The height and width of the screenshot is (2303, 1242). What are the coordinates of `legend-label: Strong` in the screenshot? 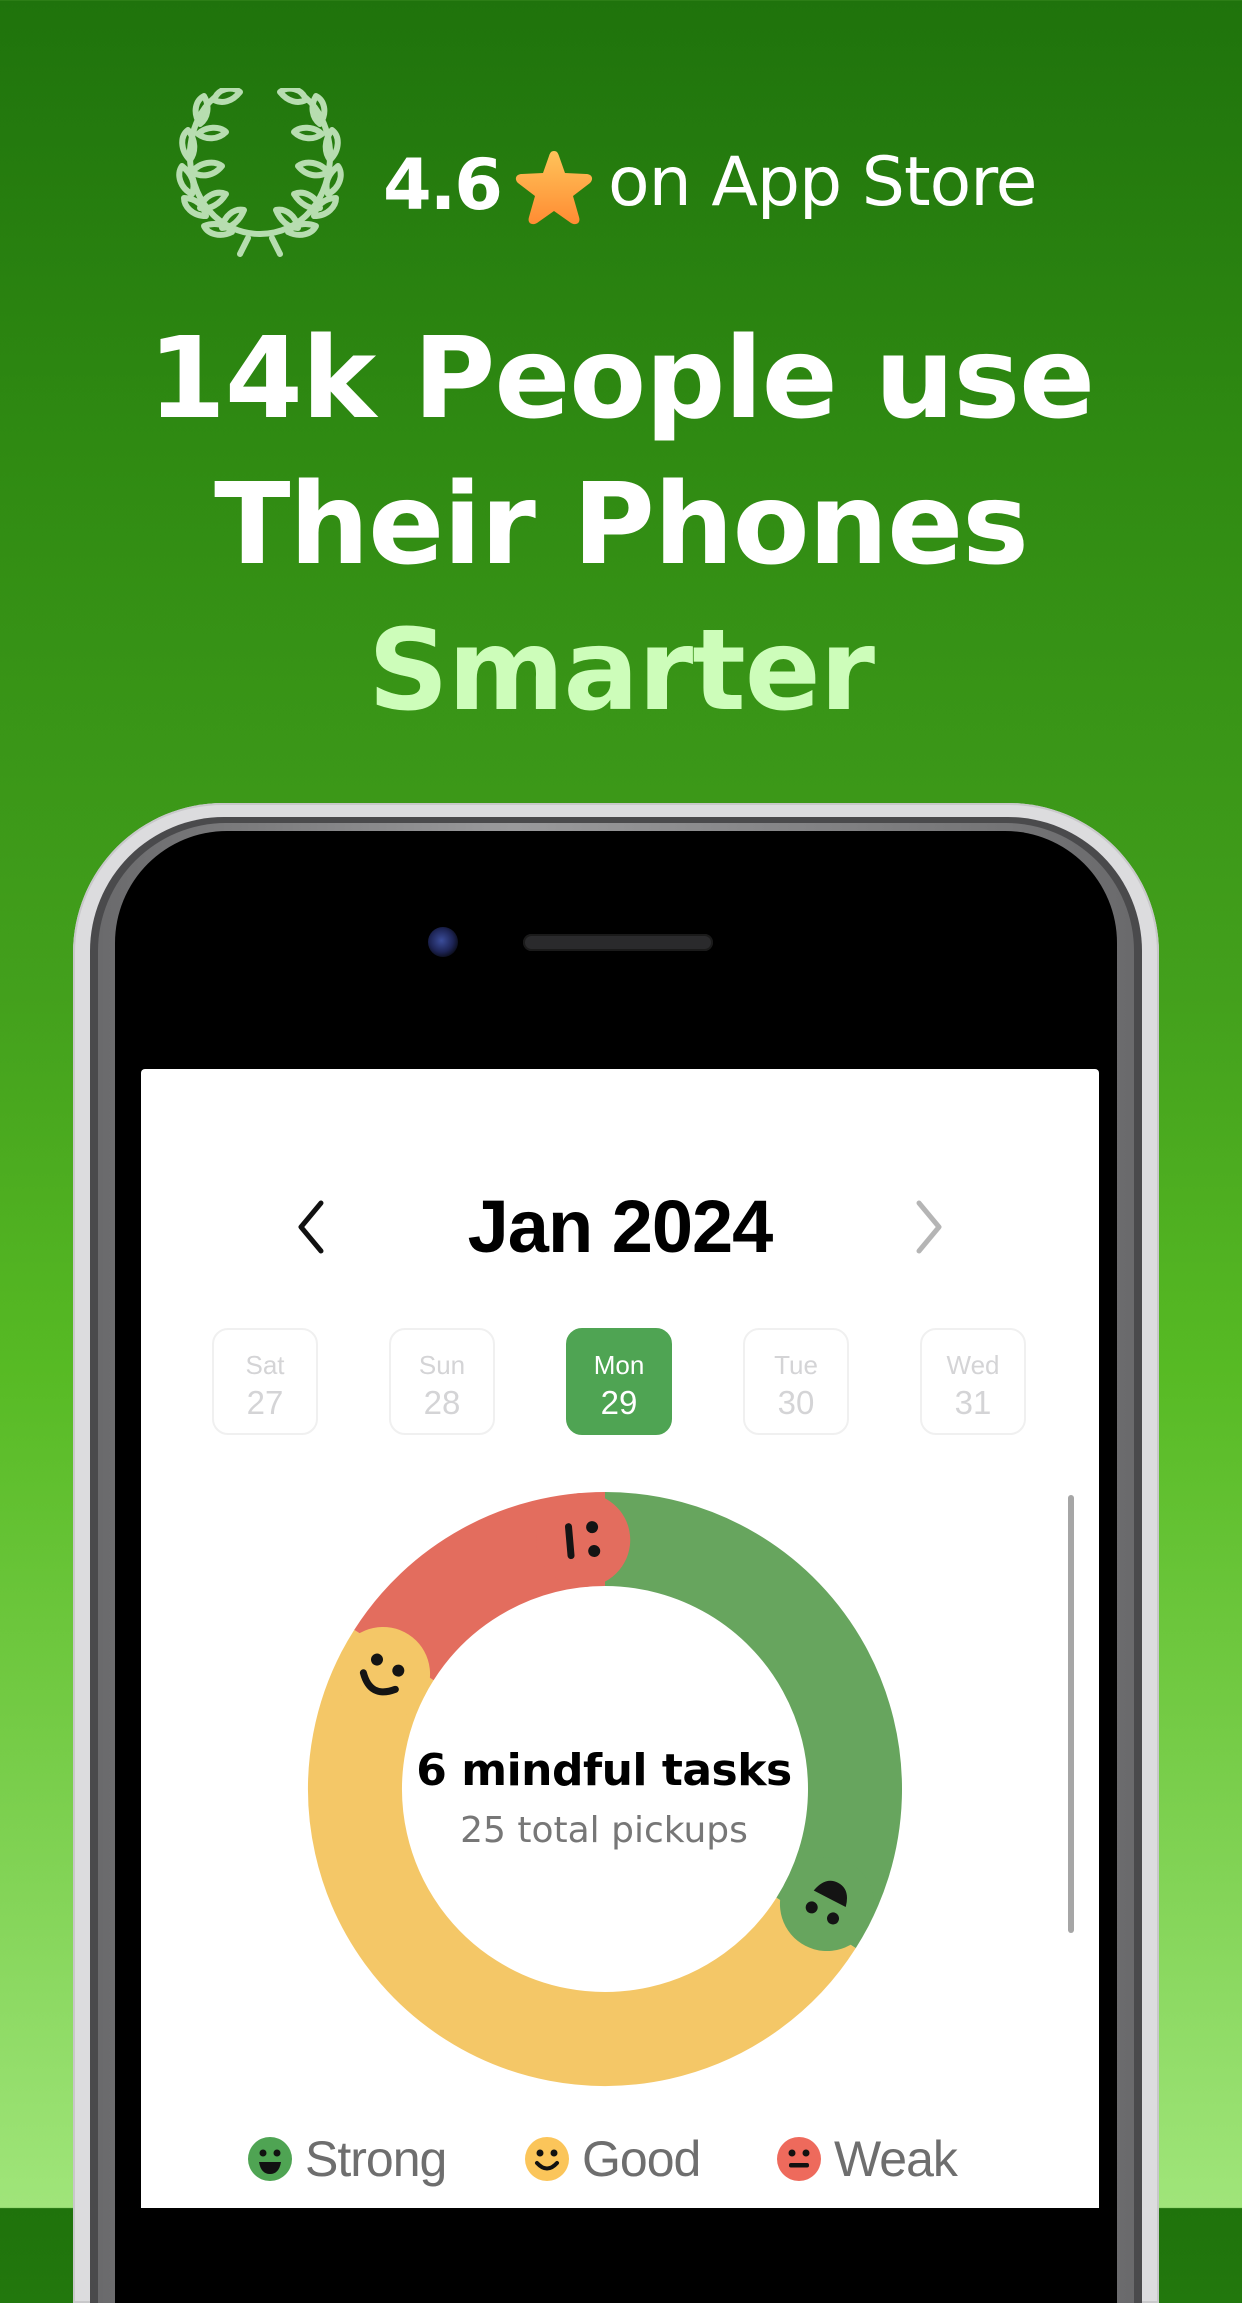 It's located at (376, 2159).